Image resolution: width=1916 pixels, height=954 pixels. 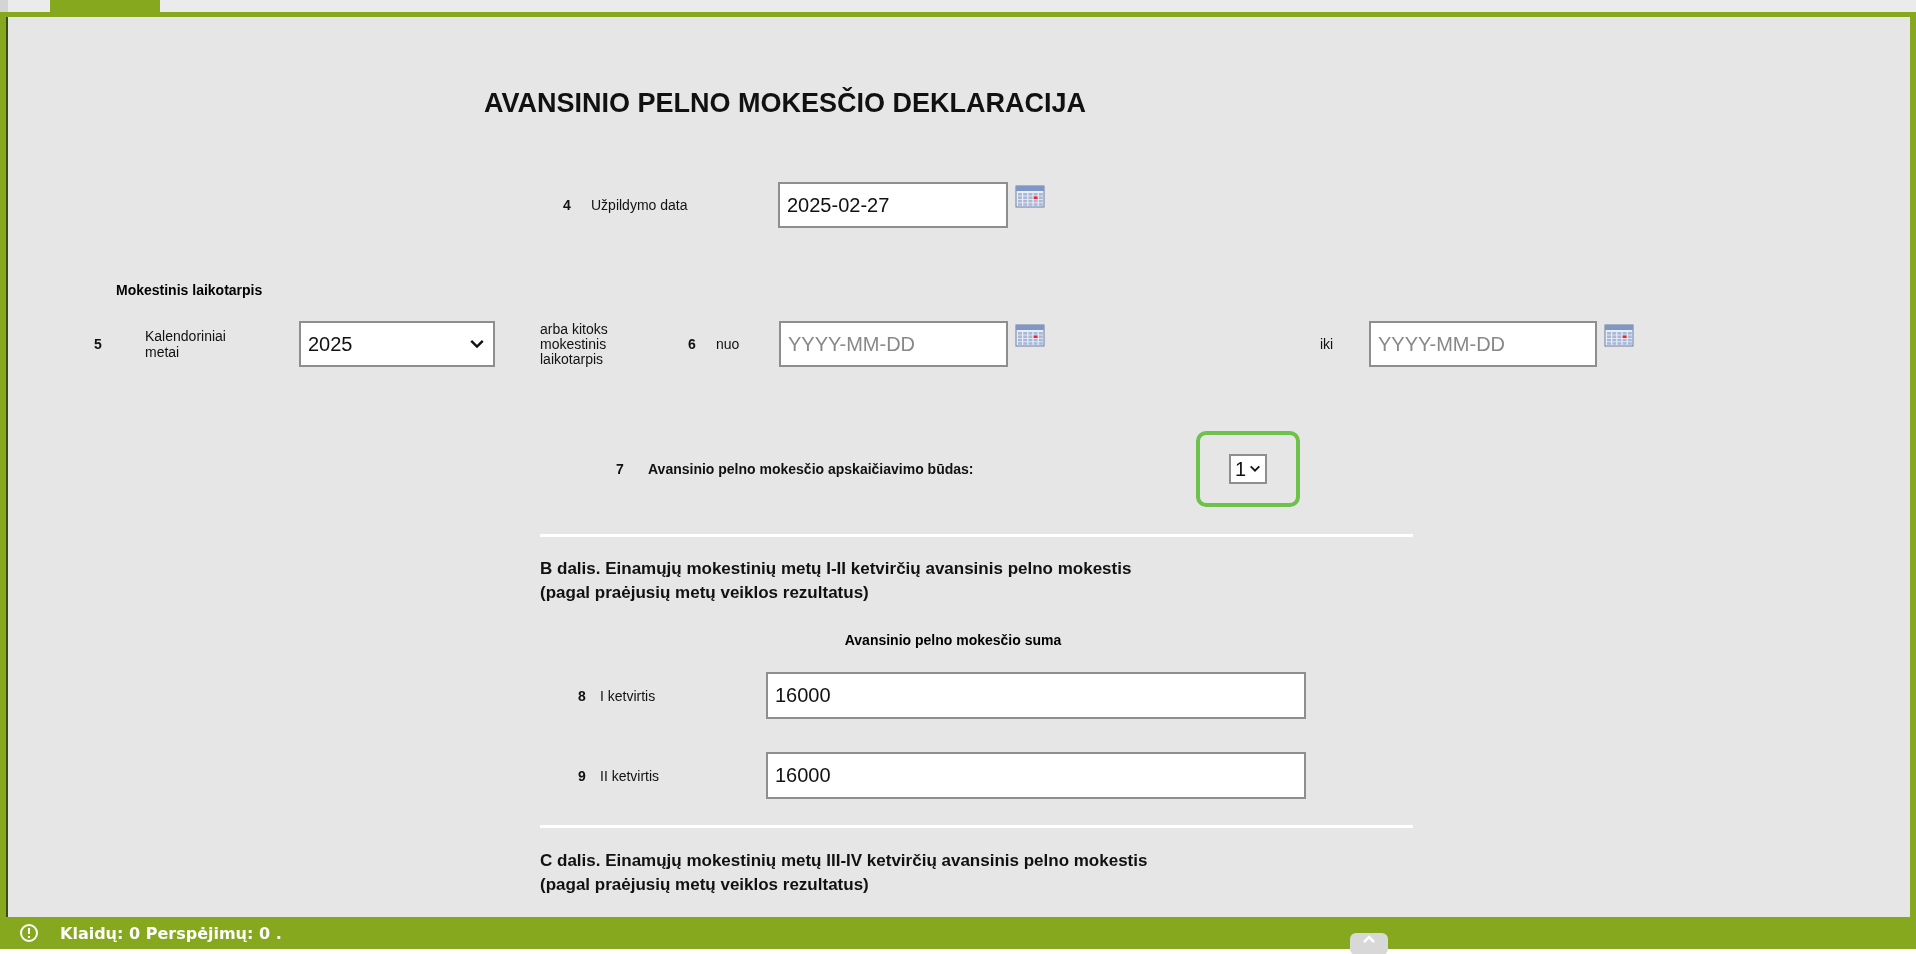 What do you see at coordinates (98, 344) in the screenshot?
I see `field-number: 5` at bounding box center [98, 344].